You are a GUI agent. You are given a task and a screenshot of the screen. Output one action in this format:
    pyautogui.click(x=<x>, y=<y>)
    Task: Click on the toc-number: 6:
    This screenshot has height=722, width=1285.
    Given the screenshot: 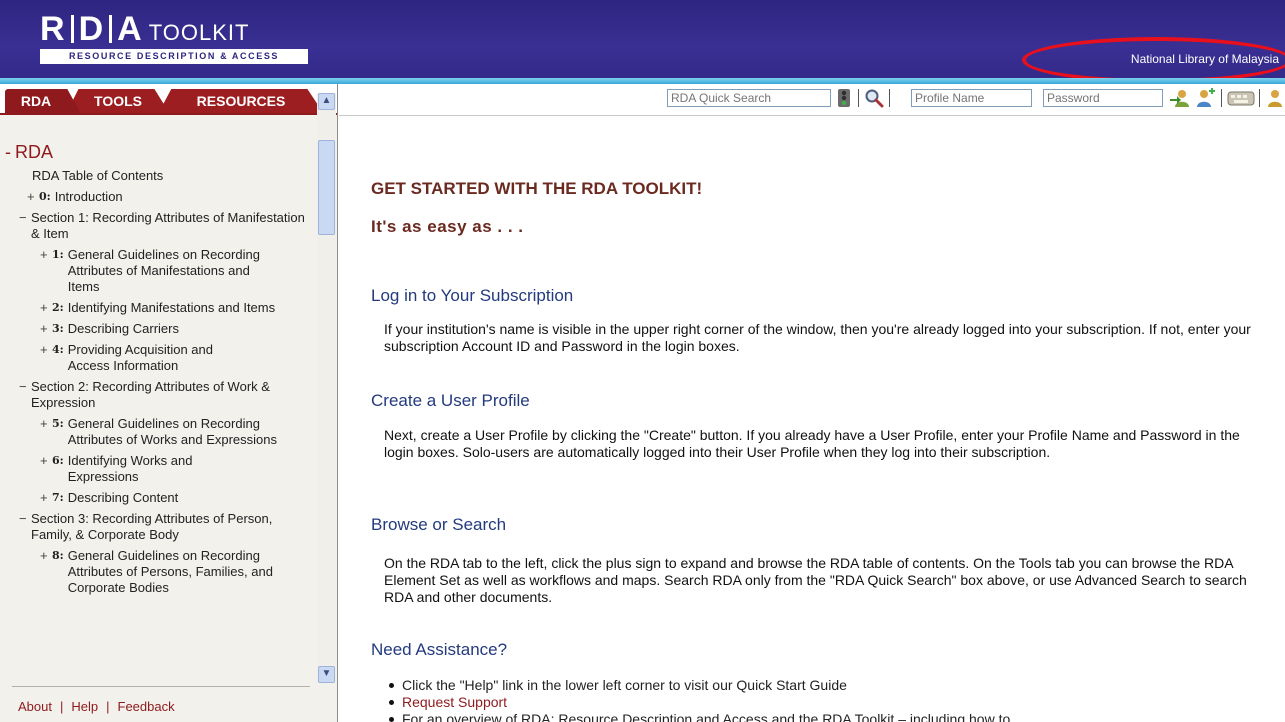 What is the action you would take?
    pyautogui.click(x=58, y=460)
    